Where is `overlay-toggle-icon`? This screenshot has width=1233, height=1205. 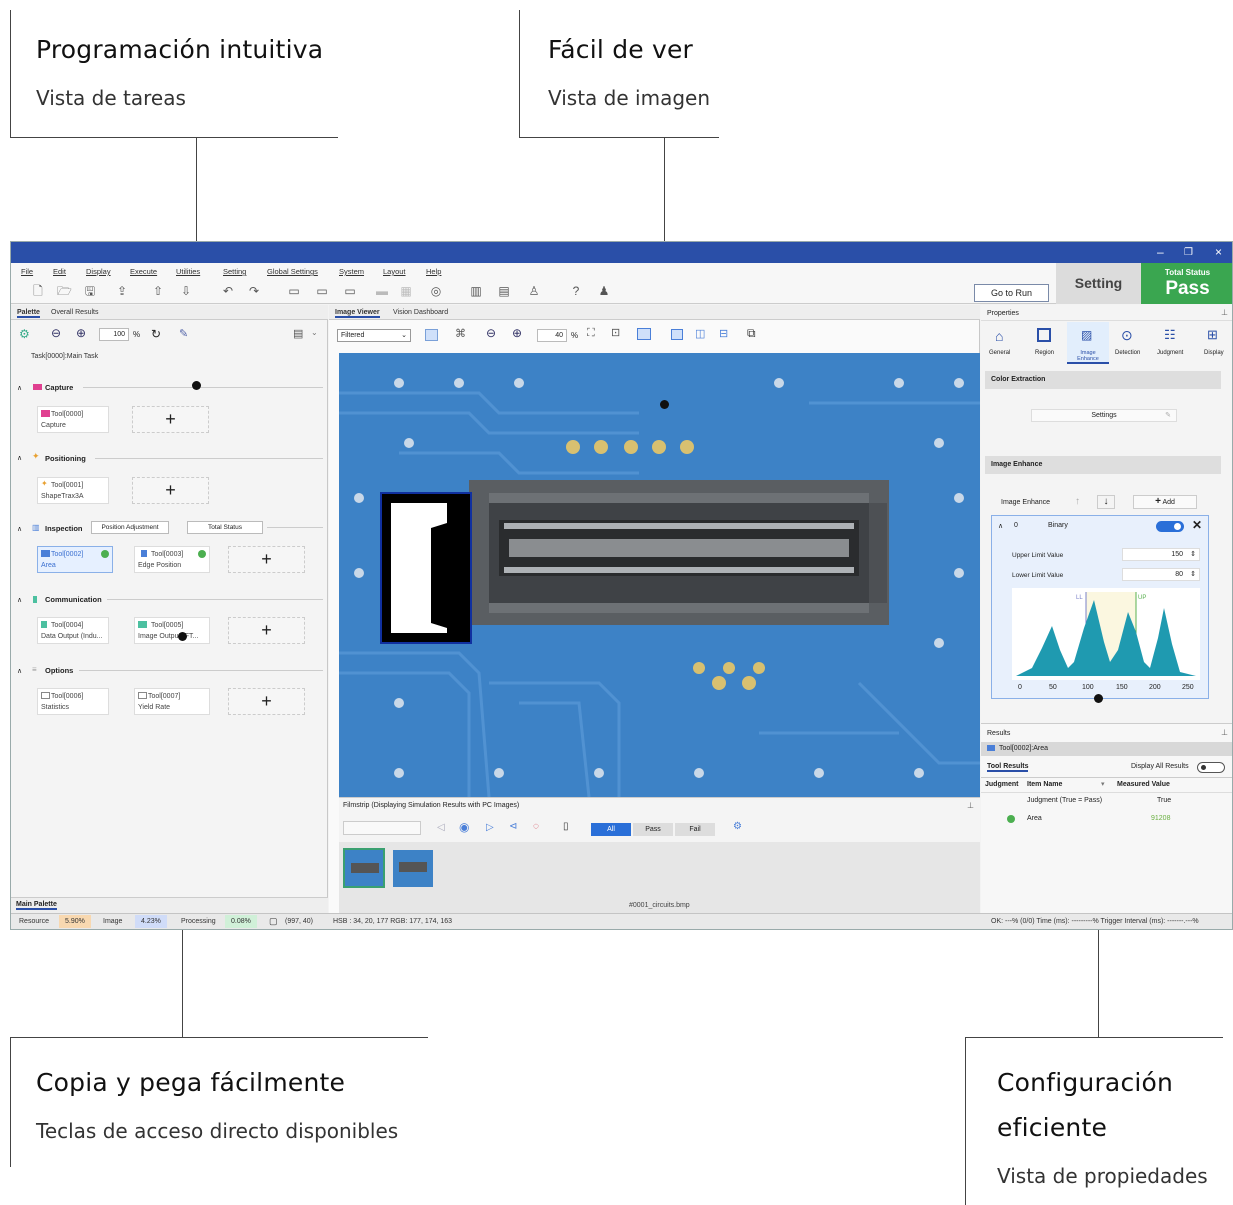 overlay-toggle-icon is located at coordinates (644, 334).